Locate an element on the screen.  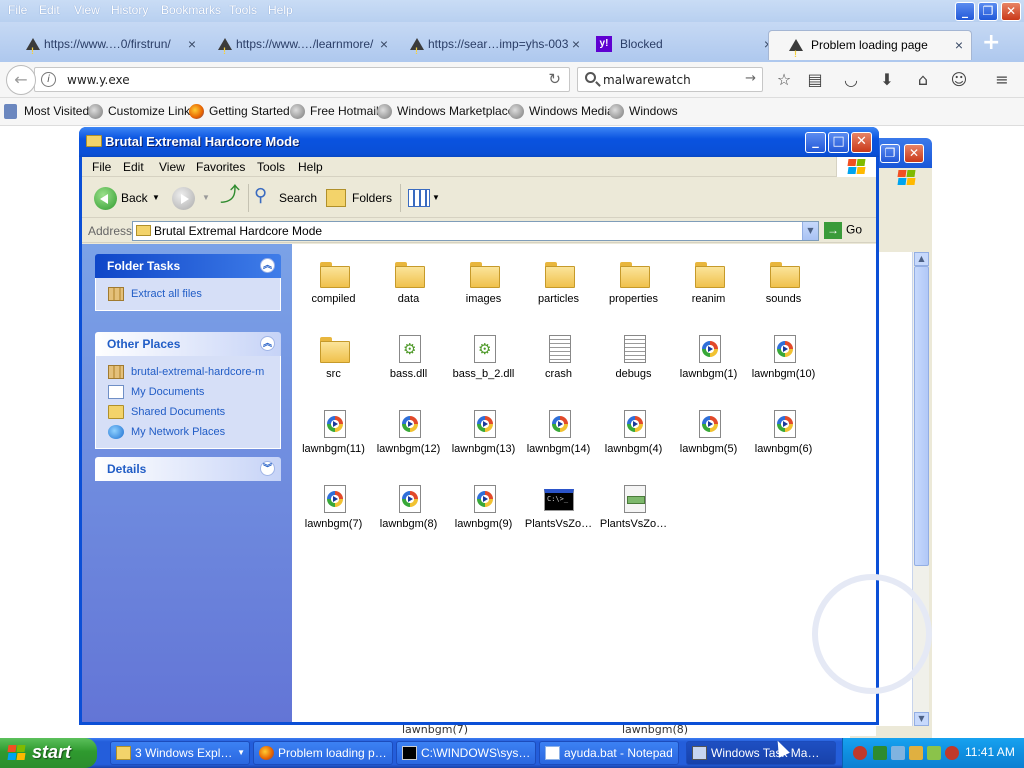
file-item: lawnbgm(10) is located at coordinates (783, 363).